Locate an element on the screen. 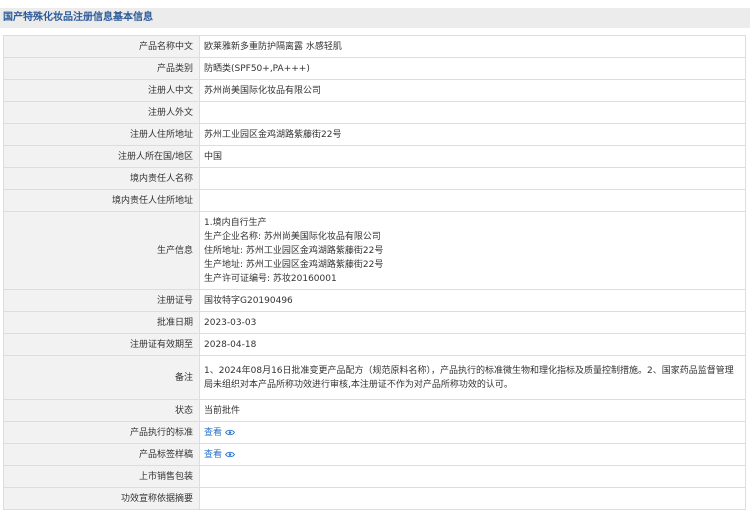  view-label-sample-link: 查看 is located at coordinates (219, 455).